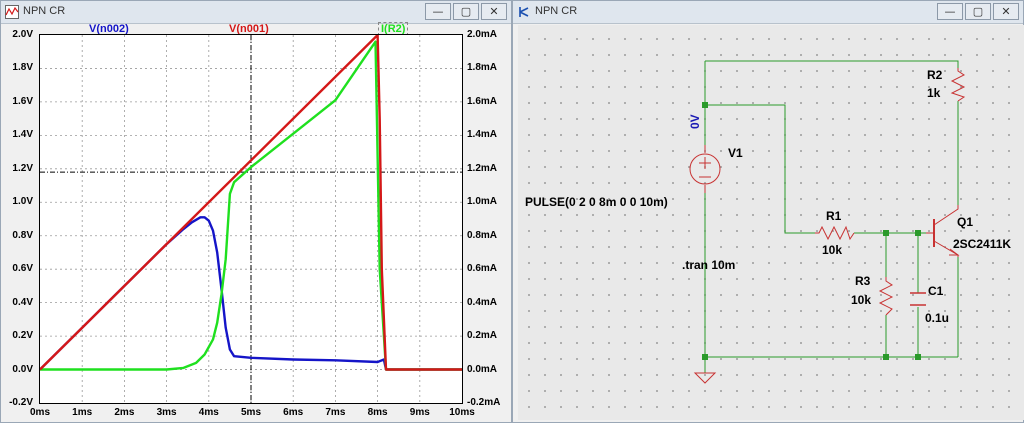 This screenshot has height=423, width=1024. I want to click on x-tick-label: 6ms, so click(293, 412).